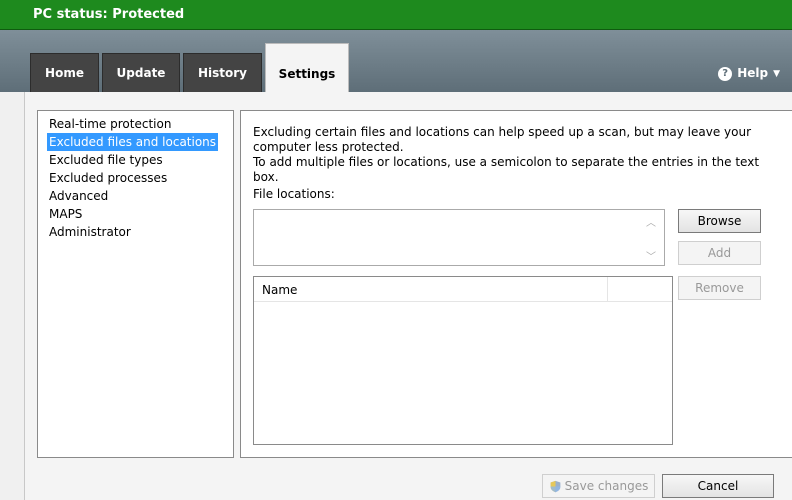 The width and height of the screenshot is (792, 500). Describe the element at coordinates (776, 73) in the screenshot. I see `caret-down-icon: ▼` at that location.